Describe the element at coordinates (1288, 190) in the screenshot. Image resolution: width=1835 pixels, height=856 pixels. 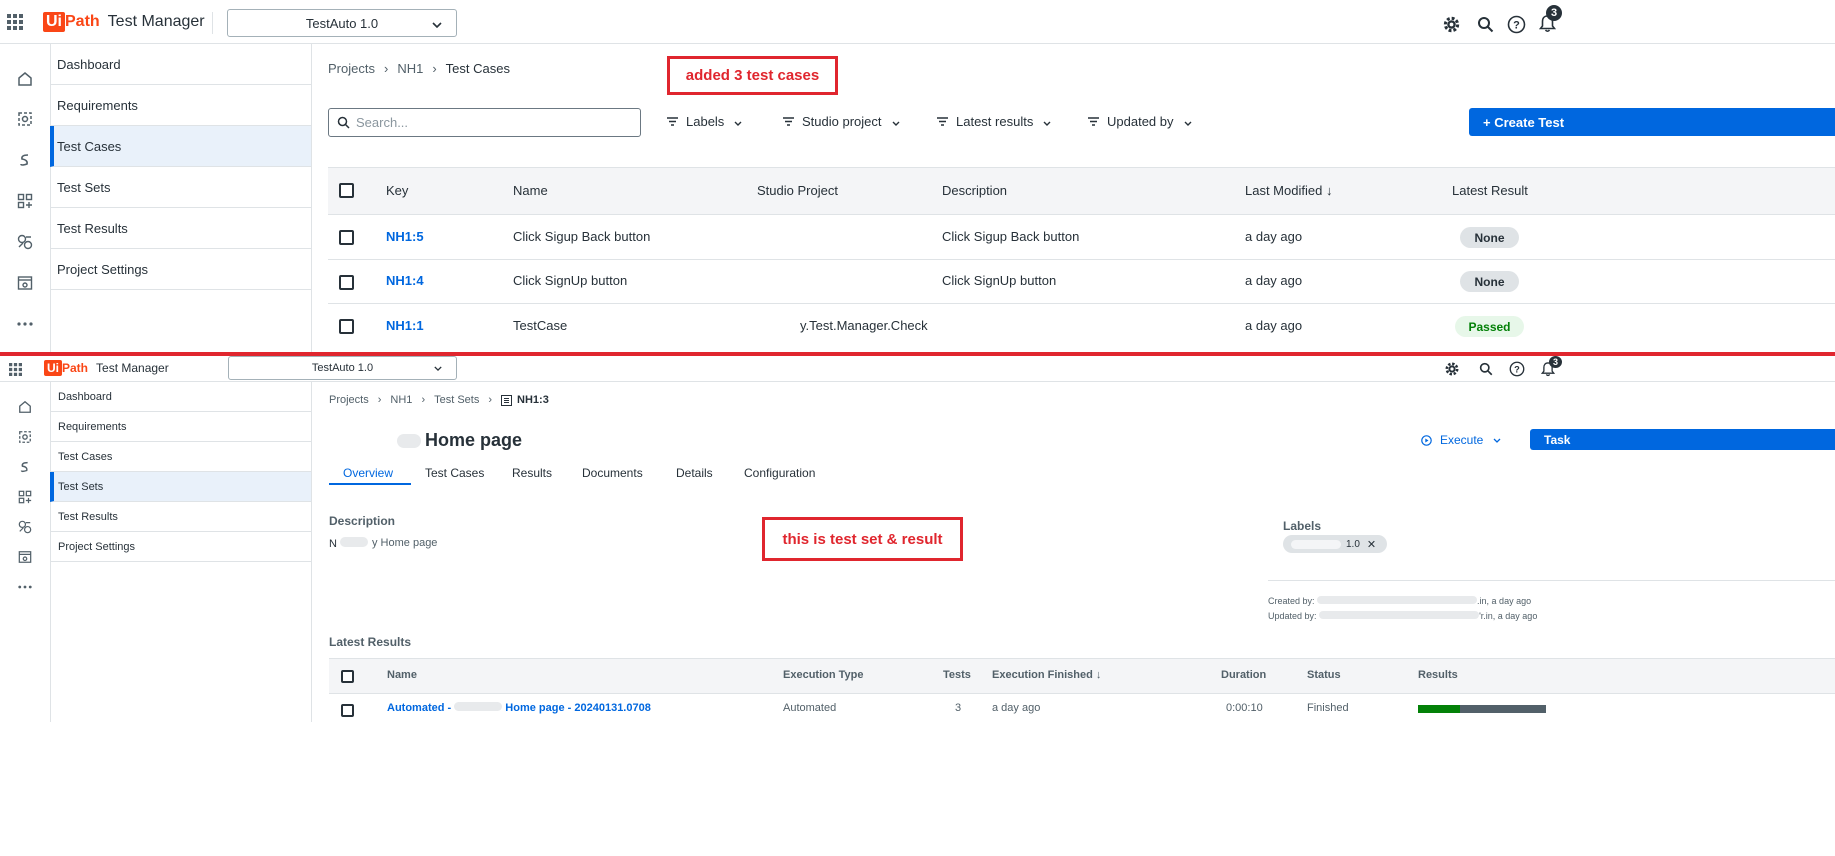
I see `column-header-last-modified: Last Modified ↓` at that location.